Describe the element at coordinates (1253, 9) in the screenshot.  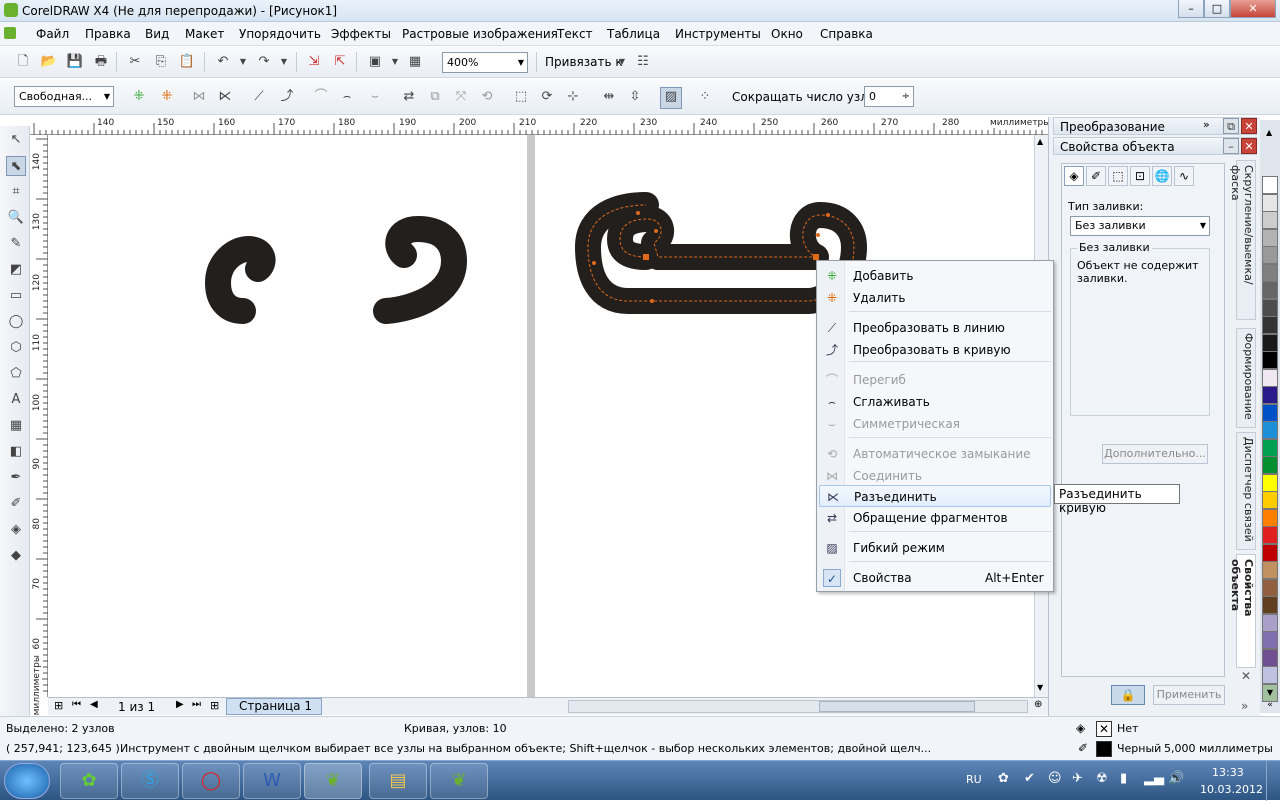
I see `close-button: ✕` at that location.